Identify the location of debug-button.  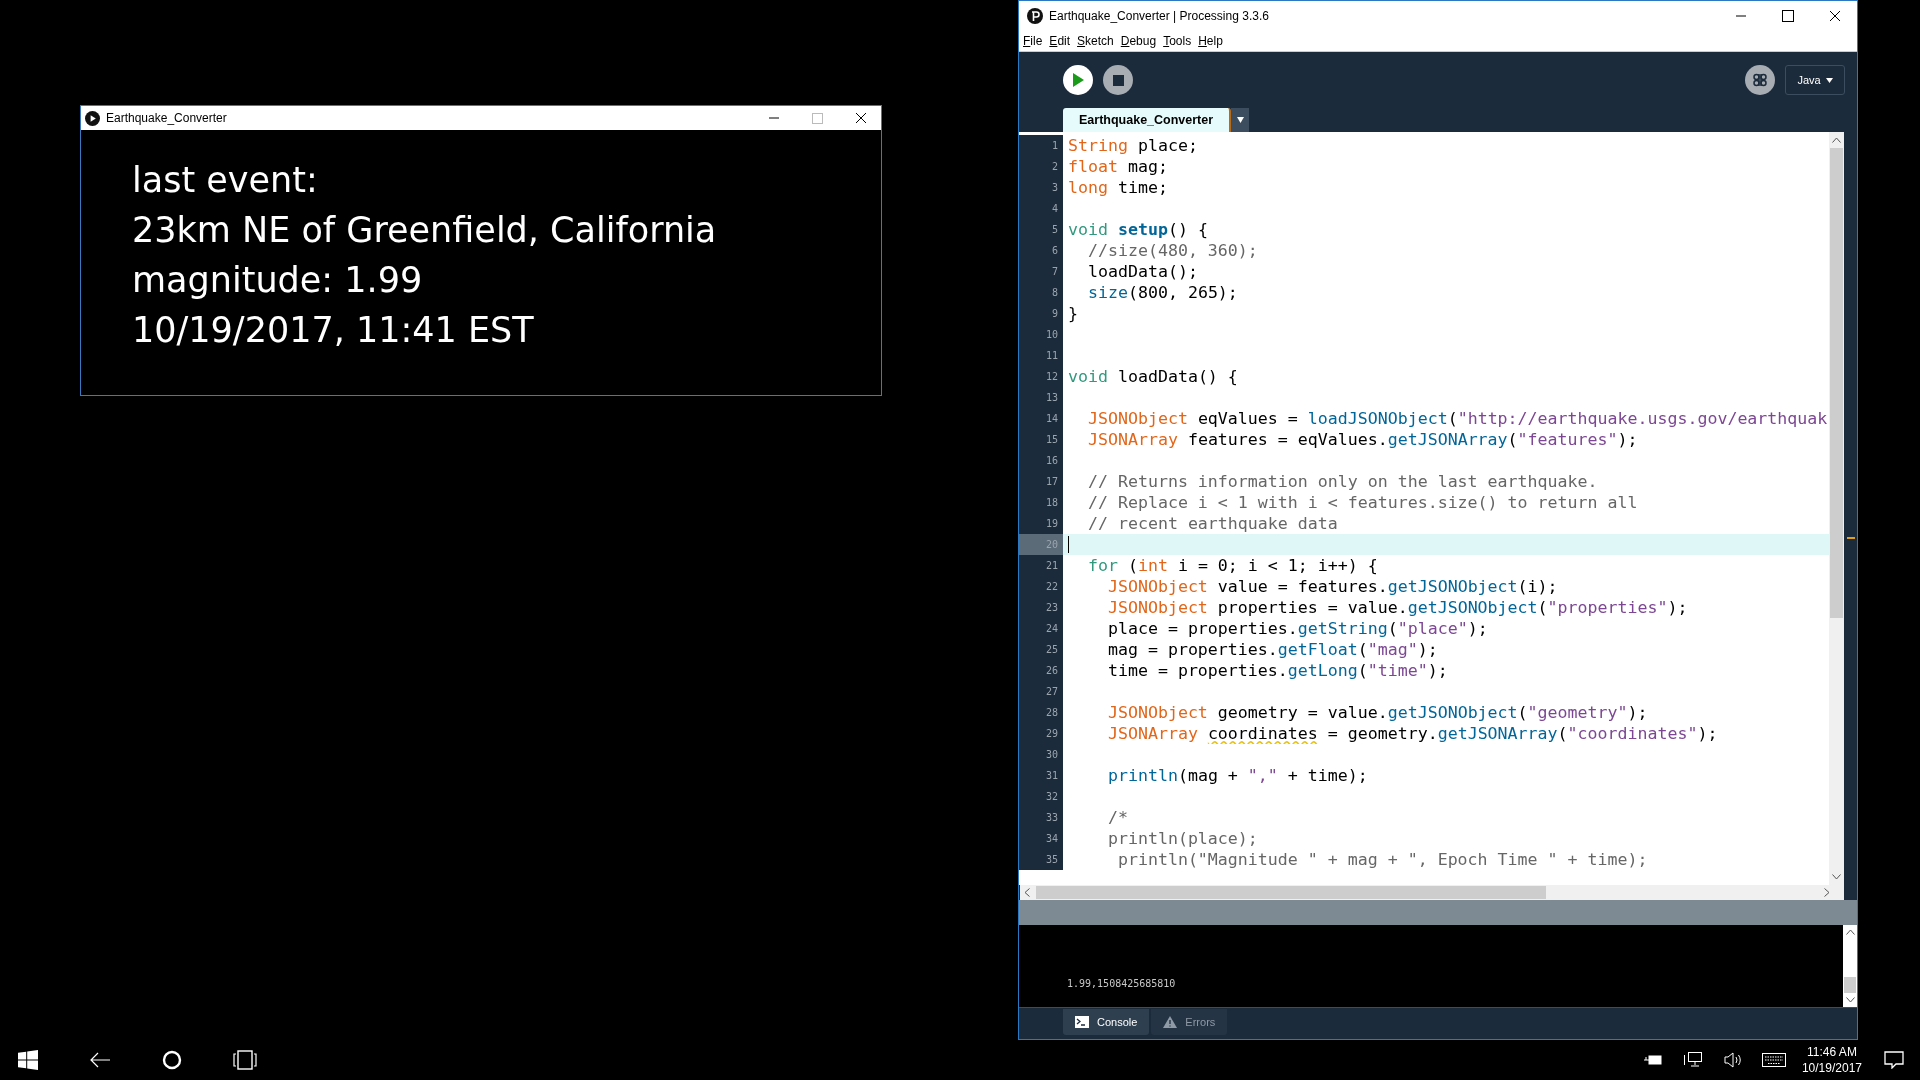
(1760, 80).